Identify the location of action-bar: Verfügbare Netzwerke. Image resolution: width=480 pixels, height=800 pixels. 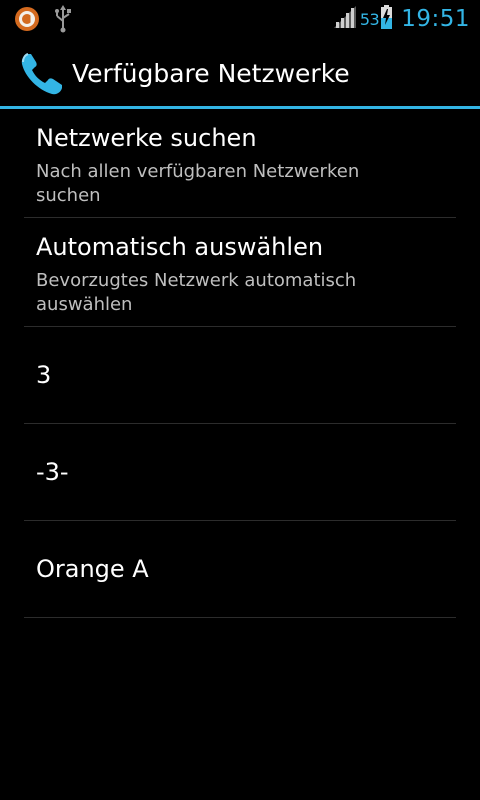
(240, 72).